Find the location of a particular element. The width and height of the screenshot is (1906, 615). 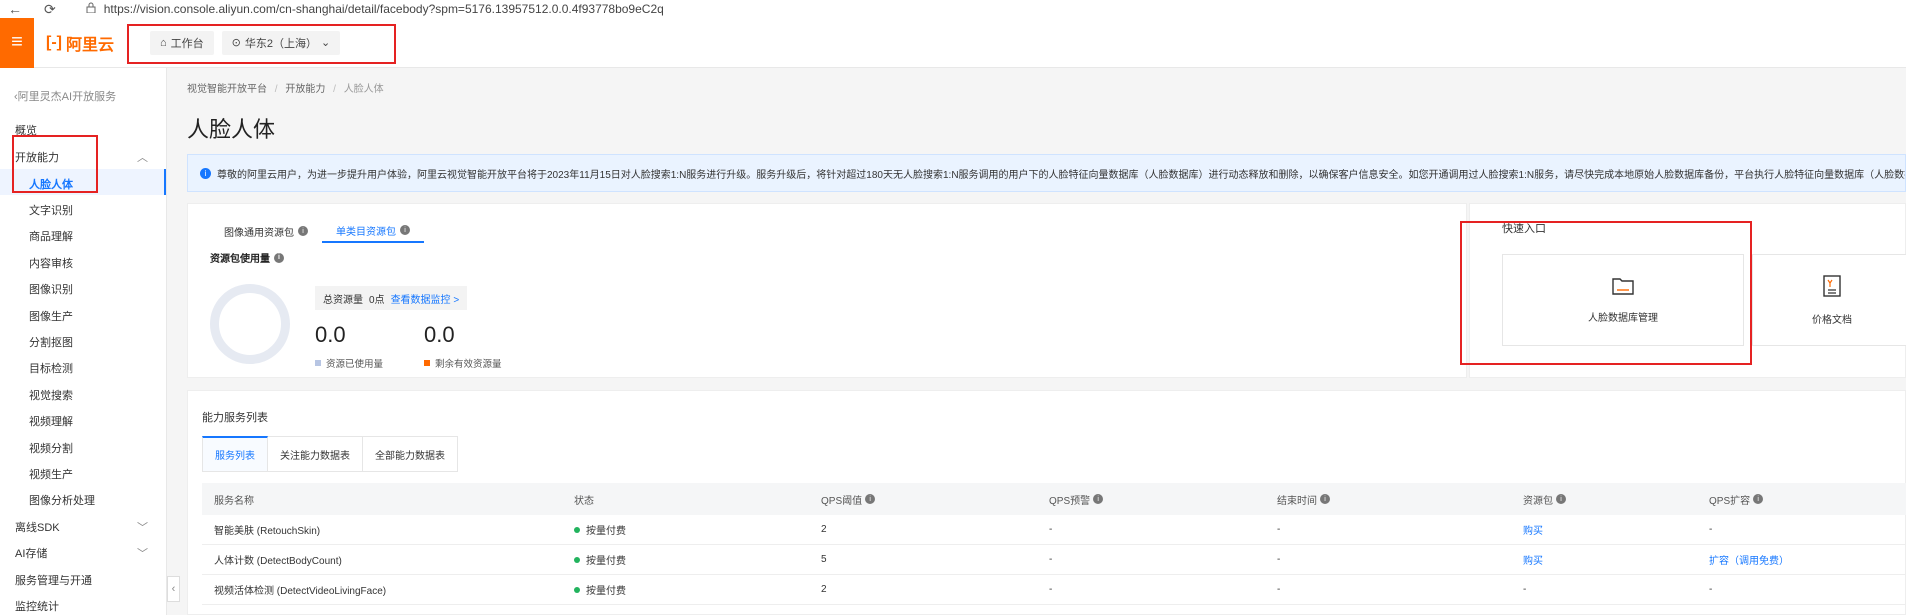

used-legend: 资源已使用量 is located at coordinates (349, 363).